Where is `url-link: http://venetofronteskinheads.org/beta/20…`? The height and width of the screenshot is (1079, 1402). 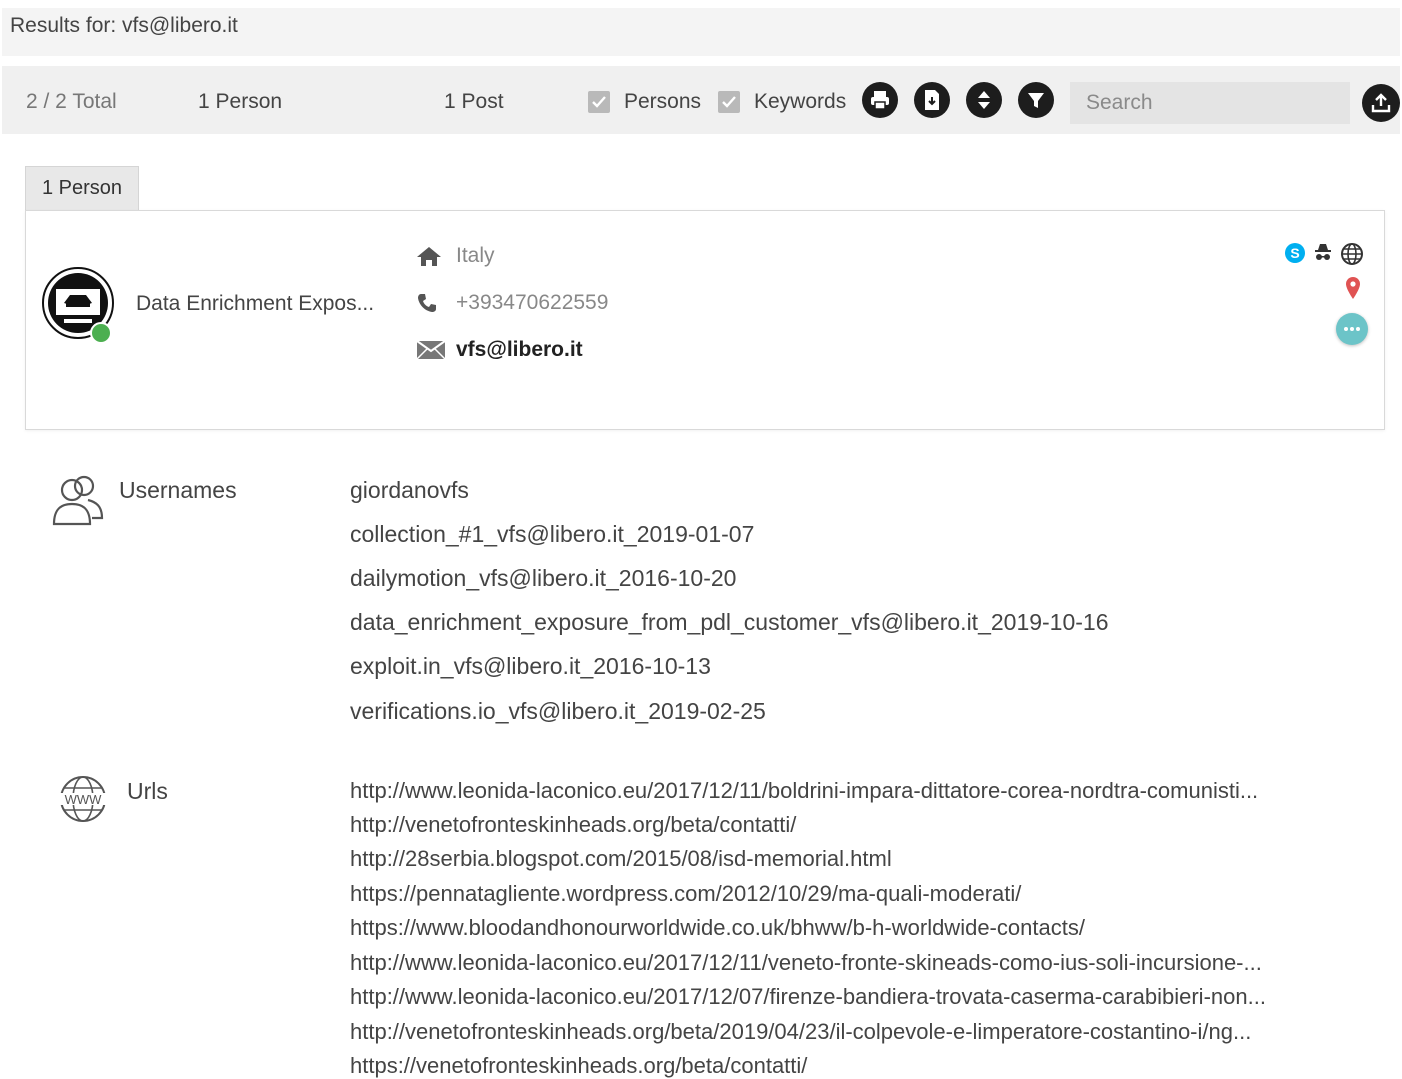
url-link: http://venetofronteskinheads.org/beta/20… is located at coordinates (865, 1032).